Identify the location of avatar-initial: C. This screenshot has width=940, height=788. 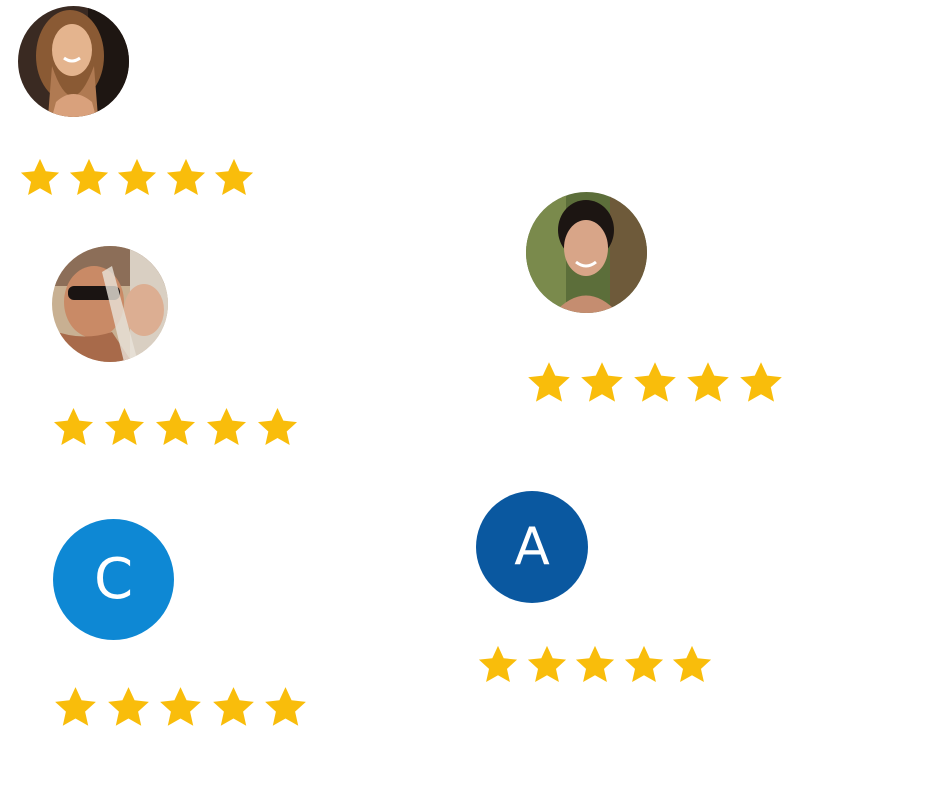
(113, 579).